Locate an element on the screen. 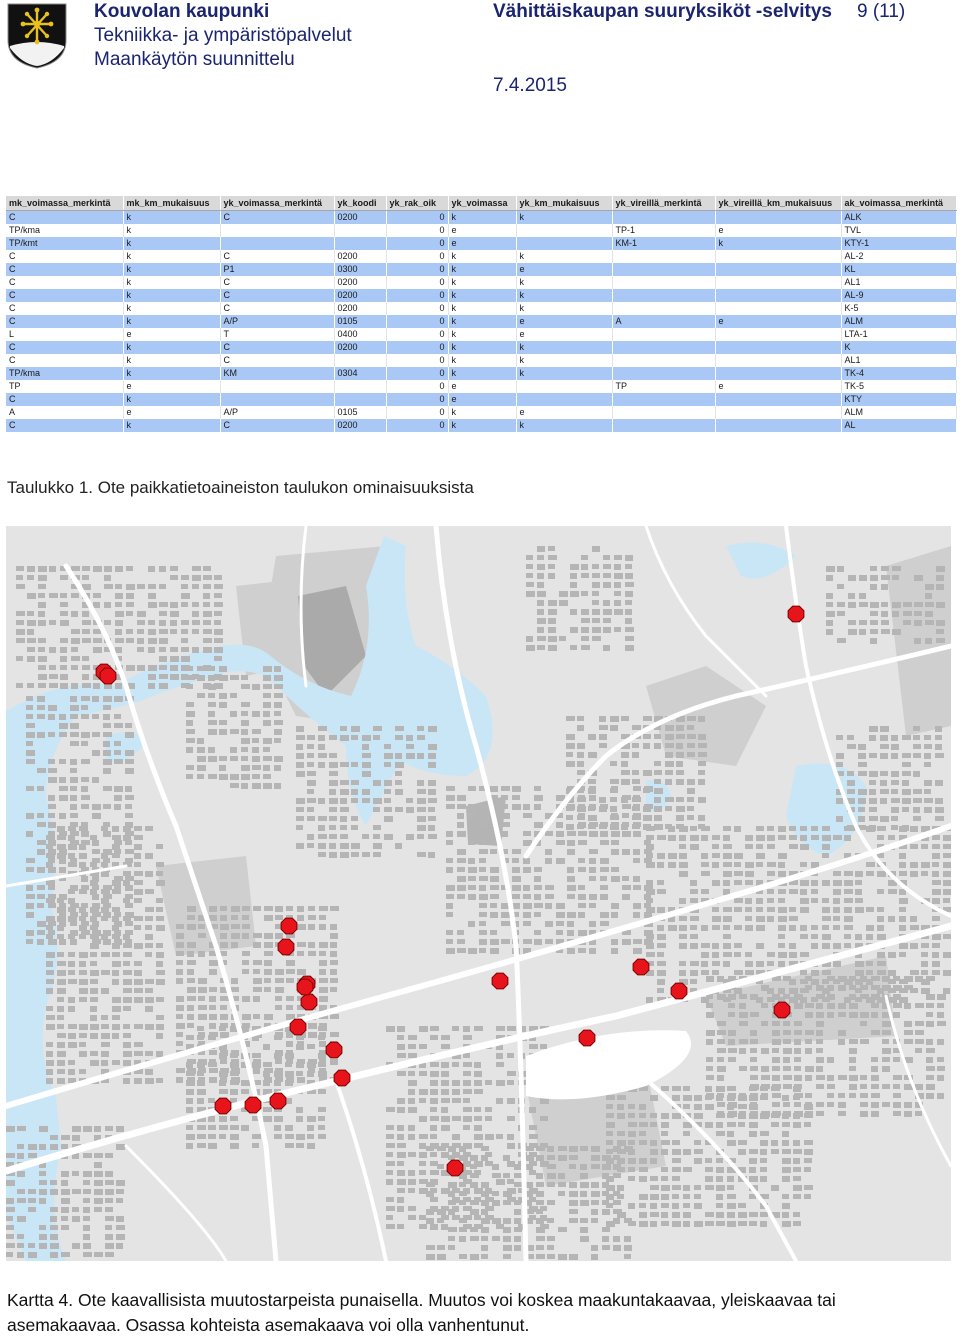 This screenshot has width=960, height=1338. table-row: Ck C 0200 0 k k K is located at coordinates (481, 347).